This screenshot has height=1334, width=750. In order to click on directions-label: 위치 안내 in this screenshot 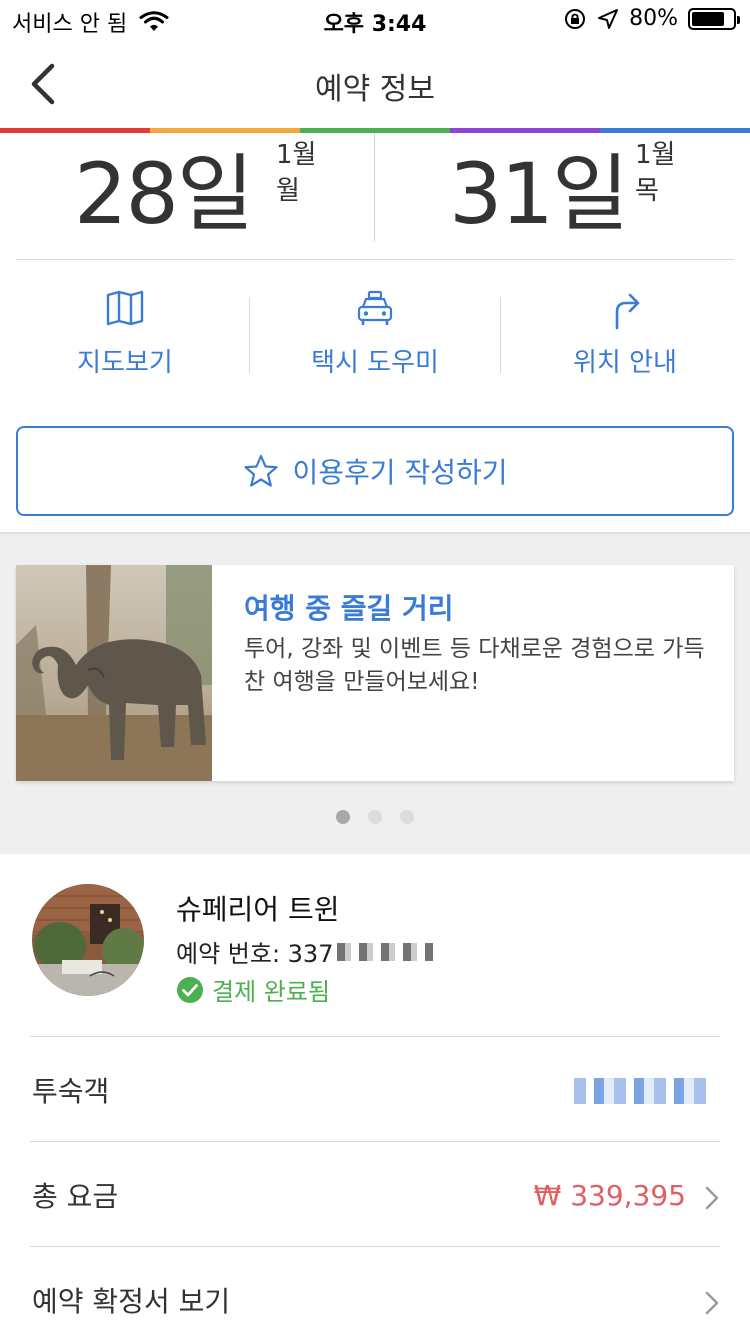, I will do `click(625, 363)`.